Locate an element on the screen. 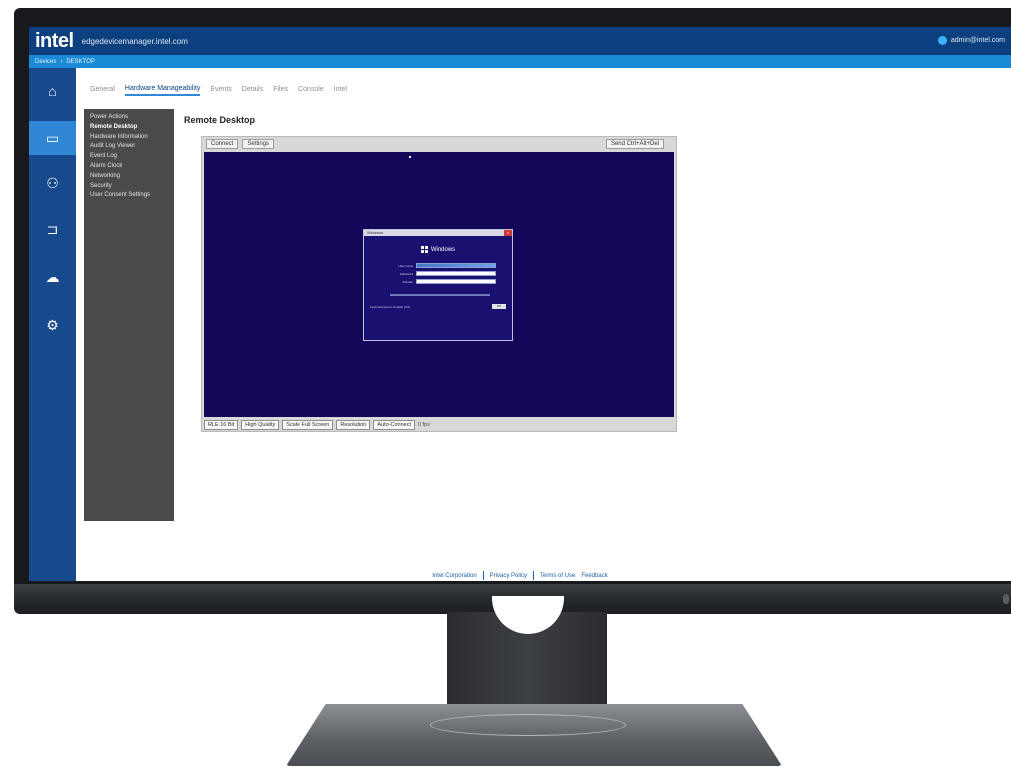 This screenshot has width=1011, height=774. page-title: Remote Desktop is located at coordinates (220, 120).